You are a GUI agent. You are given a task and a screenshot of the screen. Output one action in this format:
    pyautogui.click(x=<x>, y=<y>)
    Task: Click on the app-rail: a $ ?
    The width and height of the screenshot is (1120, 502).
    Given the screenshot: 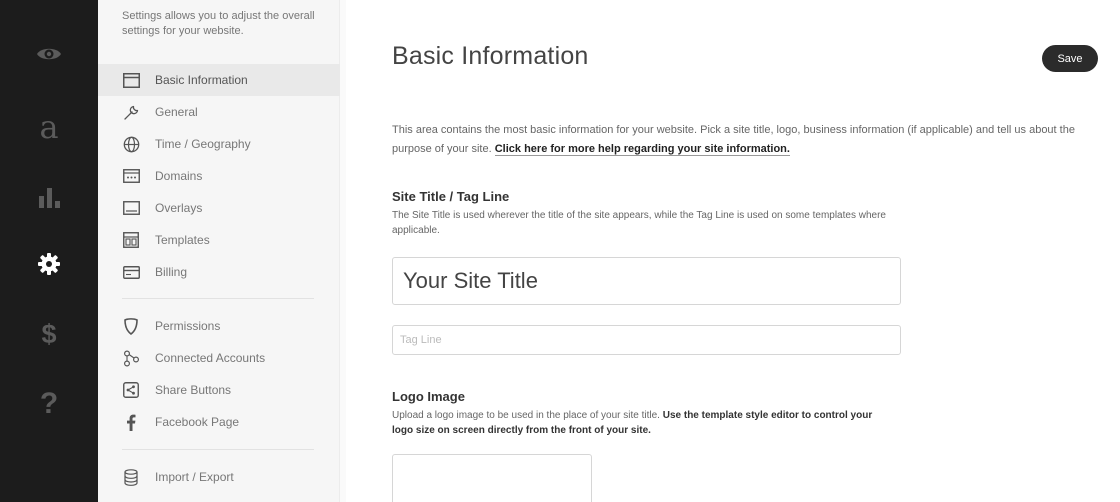 What is the action you would take?
    pyautogui.click(x=49, y=251)
    